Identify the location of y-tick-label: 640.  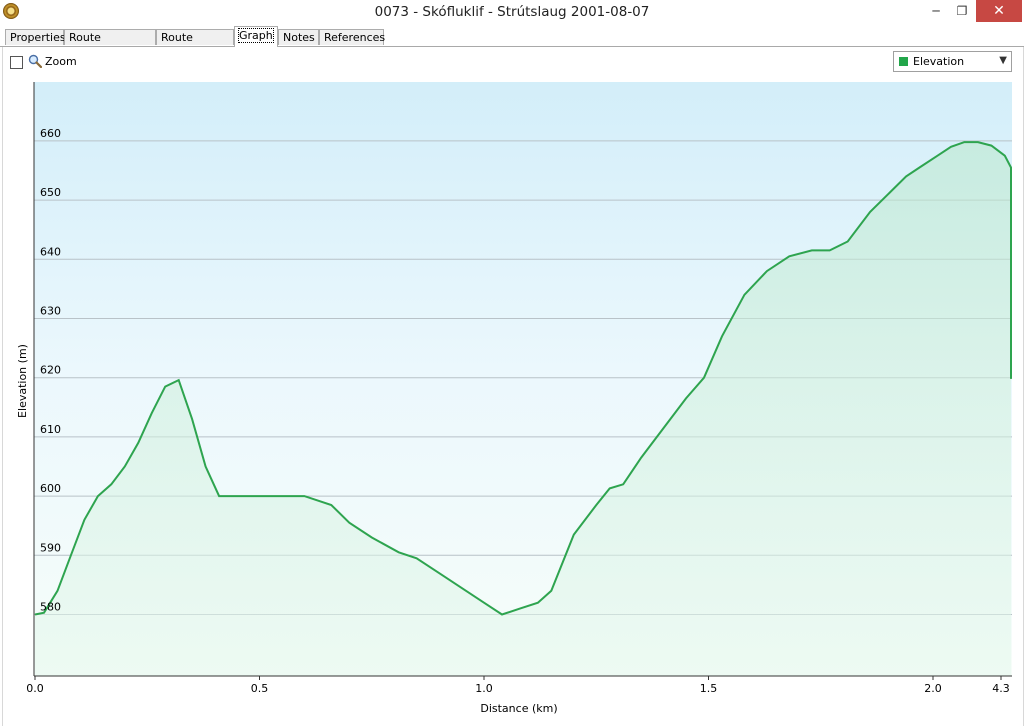
(50, 251).